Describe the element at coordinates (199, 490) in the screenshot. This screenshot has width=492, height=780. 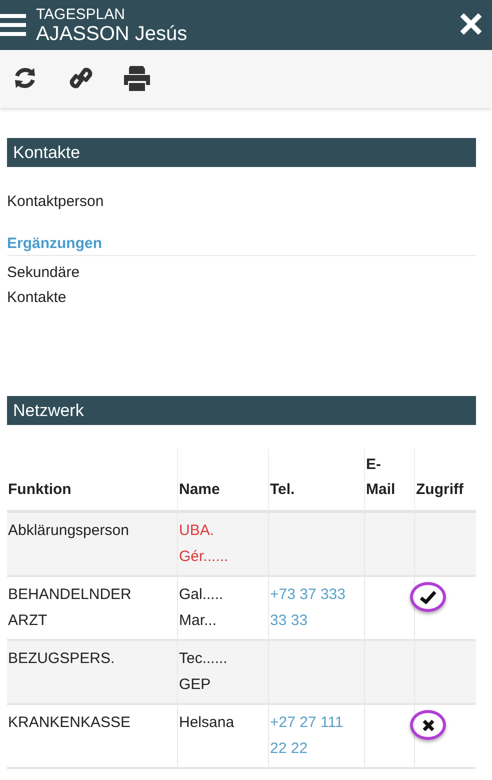
I see `column-header: Name` at that location.